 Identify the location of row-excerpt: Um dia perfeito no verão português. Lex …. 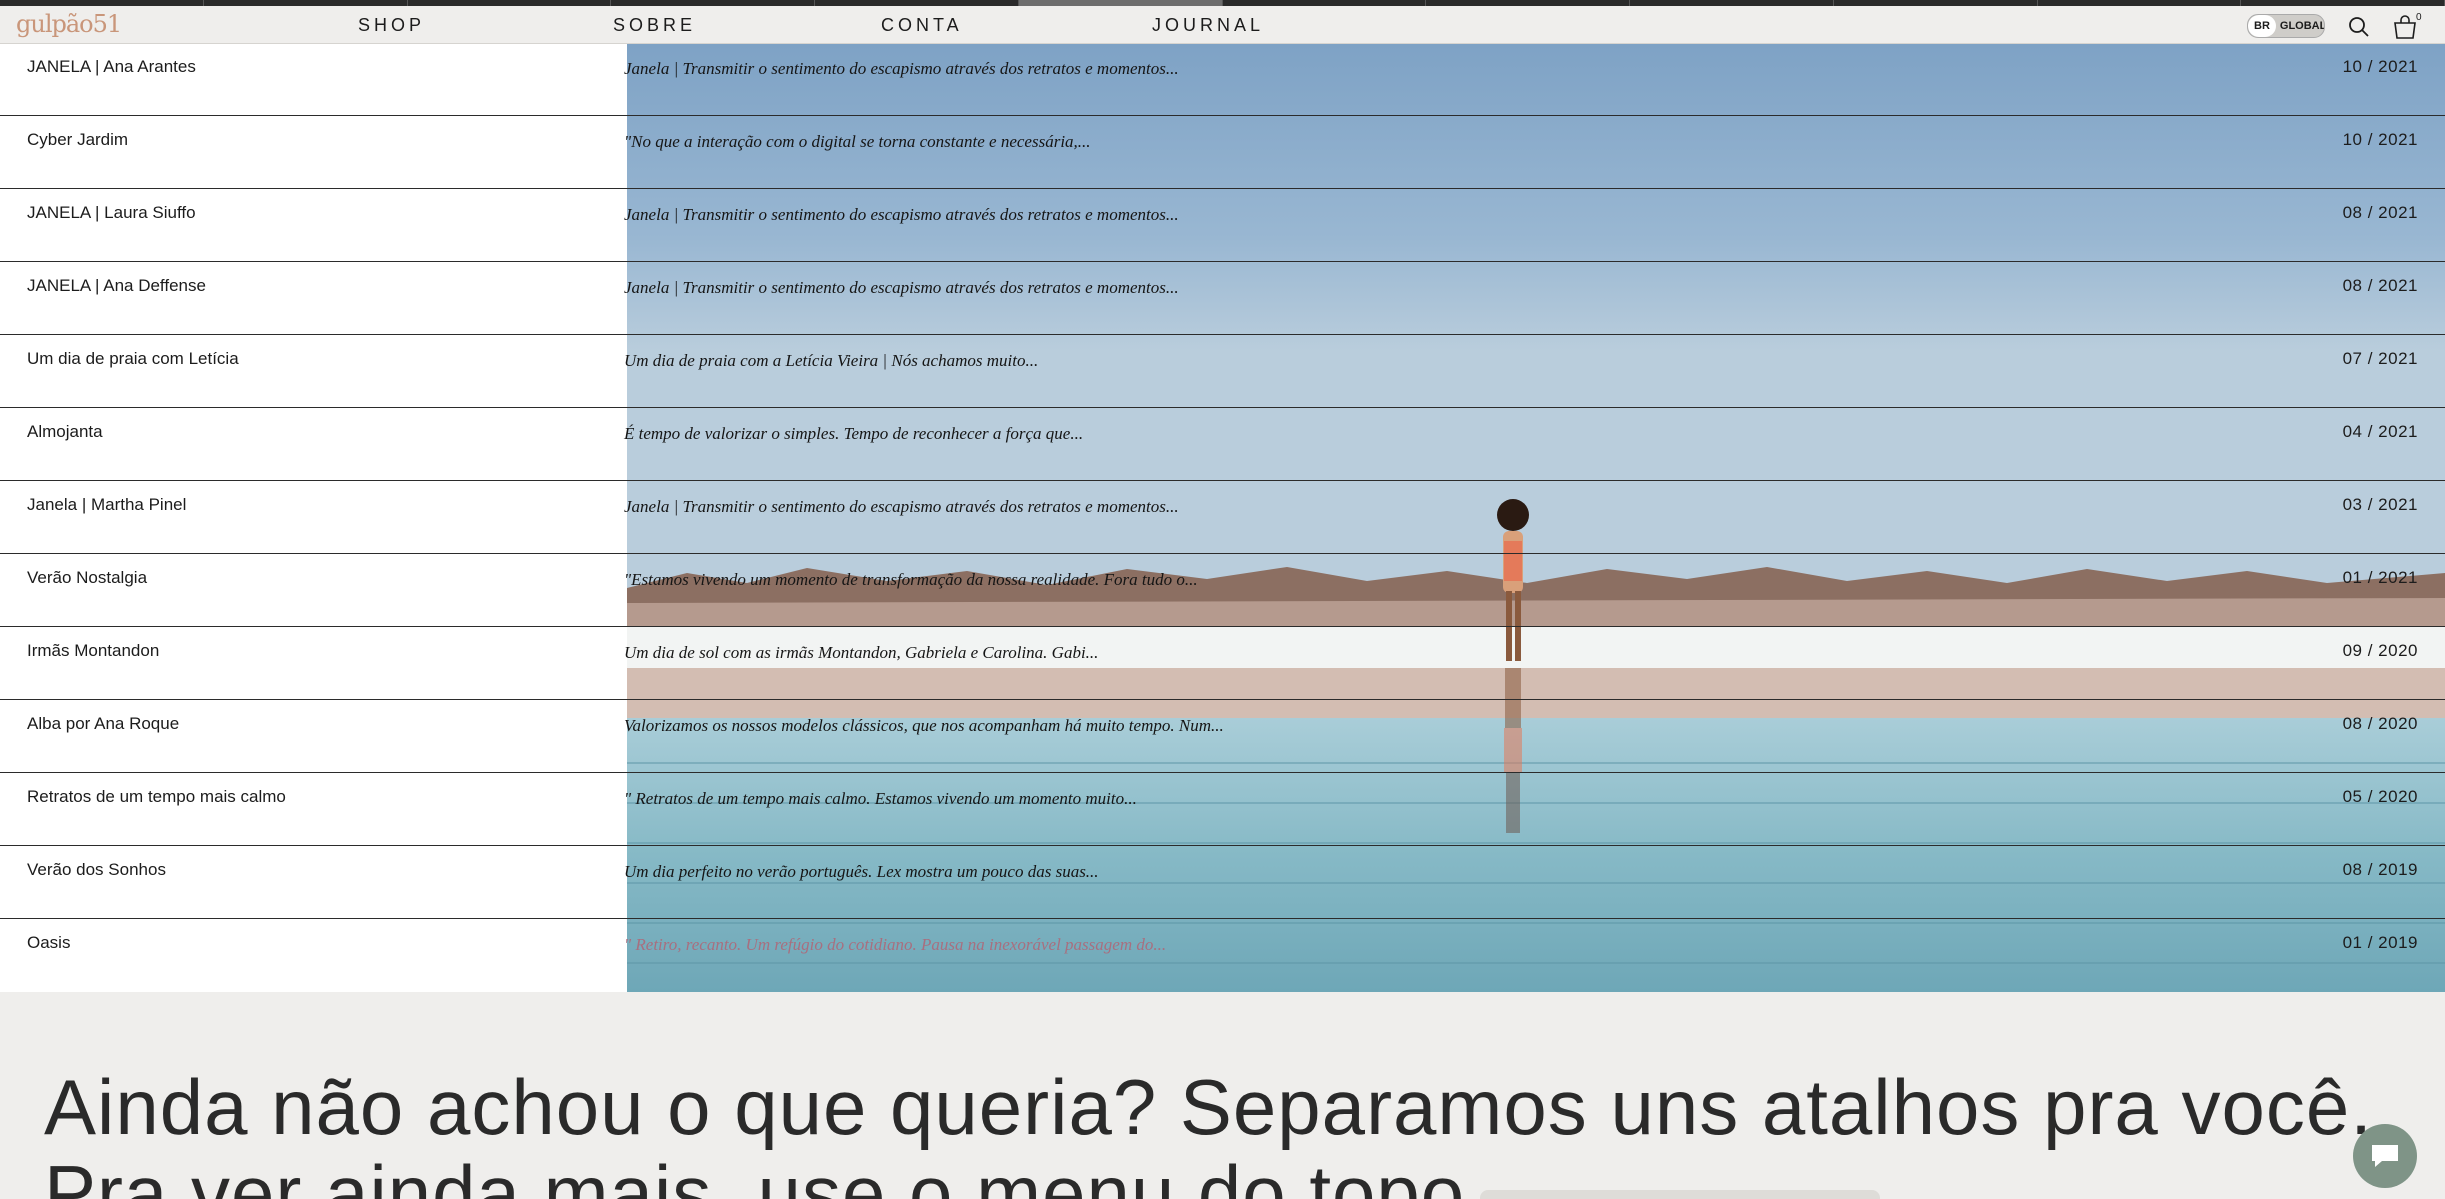
(861, 871).